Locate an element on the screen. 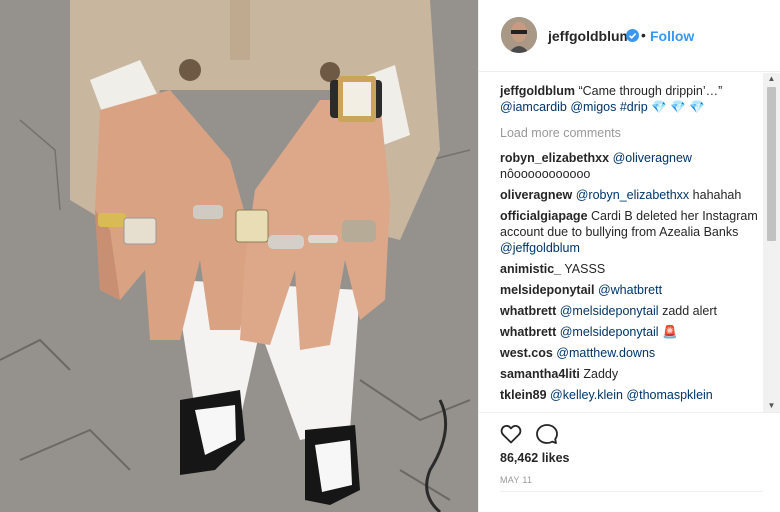 The height and width of the screenshot is (512, 780). post-actions: 86,462 likes MAY 11 is located at coordinates (629, 462).